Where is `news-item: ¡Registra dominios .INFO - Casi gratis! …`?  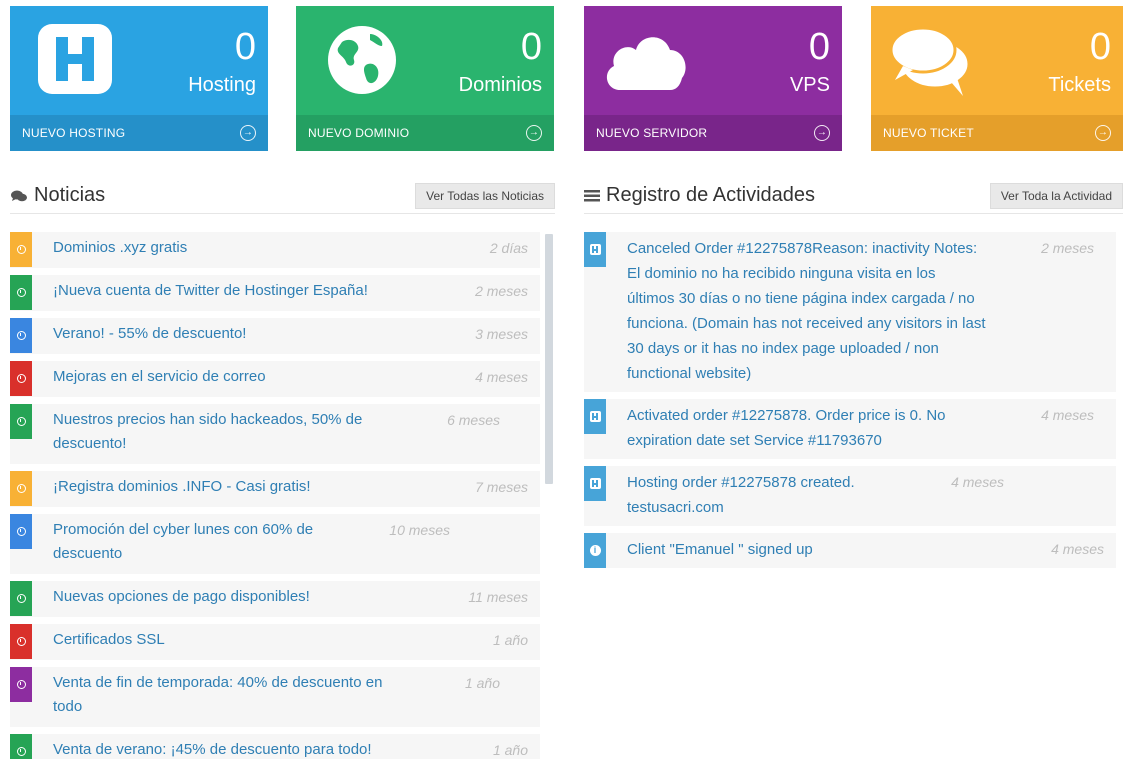 news-item: ¡Registra dominios .INFO - Casi gratis! … is located at coordinates (275, 489).